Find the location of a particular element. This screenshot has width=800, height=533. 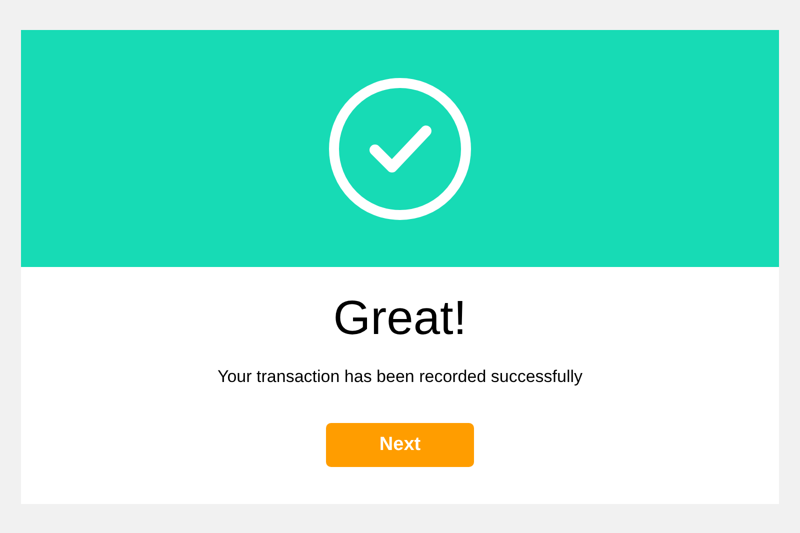

next-button: Next is located at coordinates (400, 445).